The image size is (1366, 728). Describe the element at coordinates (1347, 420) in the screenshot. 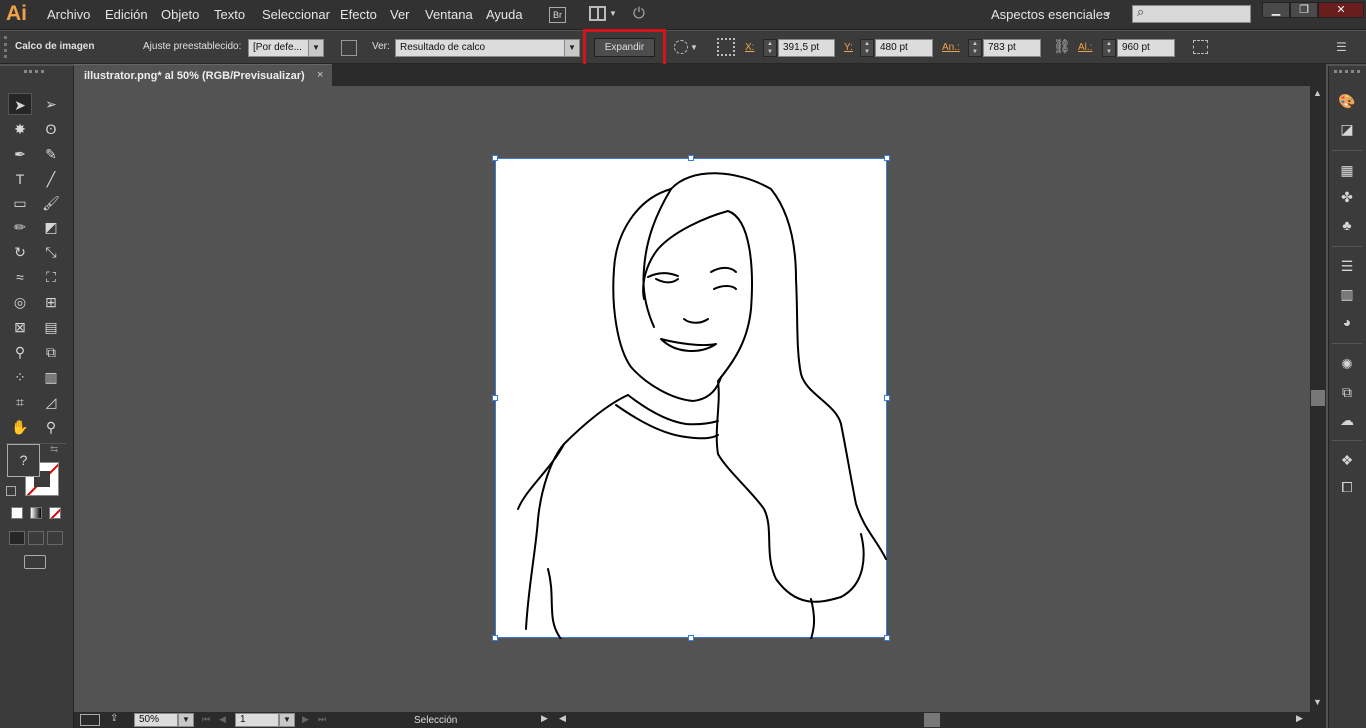

I see `libraries-icon: ☁` at that location.